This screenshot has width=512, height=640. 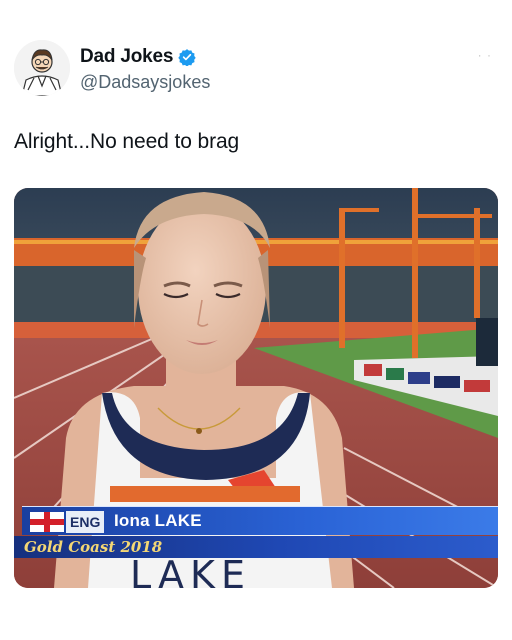 I want to click on verified-badge-icon, so click(x=187, y=57).